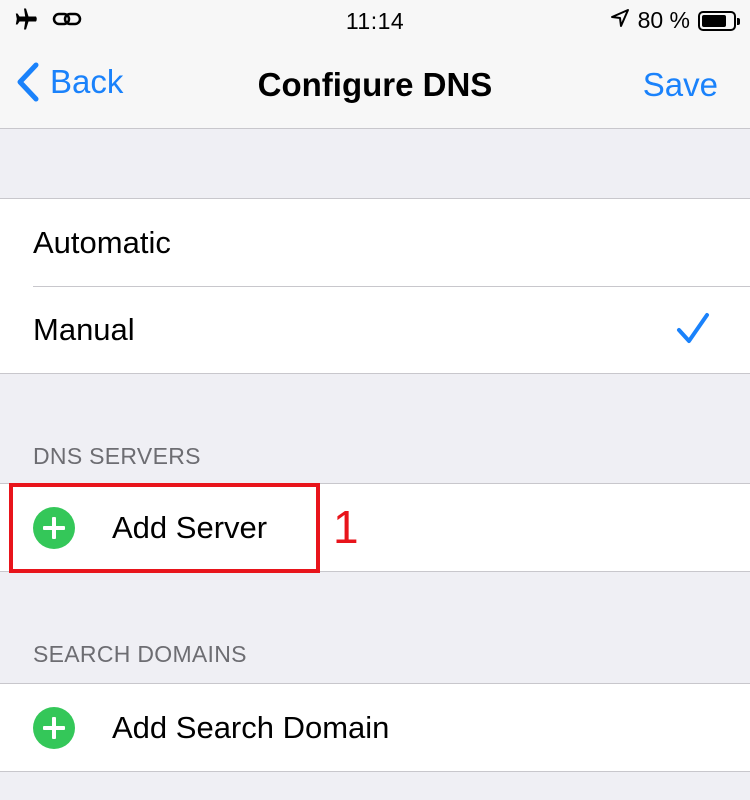 The height and width of the screenshot is (800, 750). Describe the element at coordinates (102, 242) in the screenshot. I see `mode-option-label: Automatic` at that location.